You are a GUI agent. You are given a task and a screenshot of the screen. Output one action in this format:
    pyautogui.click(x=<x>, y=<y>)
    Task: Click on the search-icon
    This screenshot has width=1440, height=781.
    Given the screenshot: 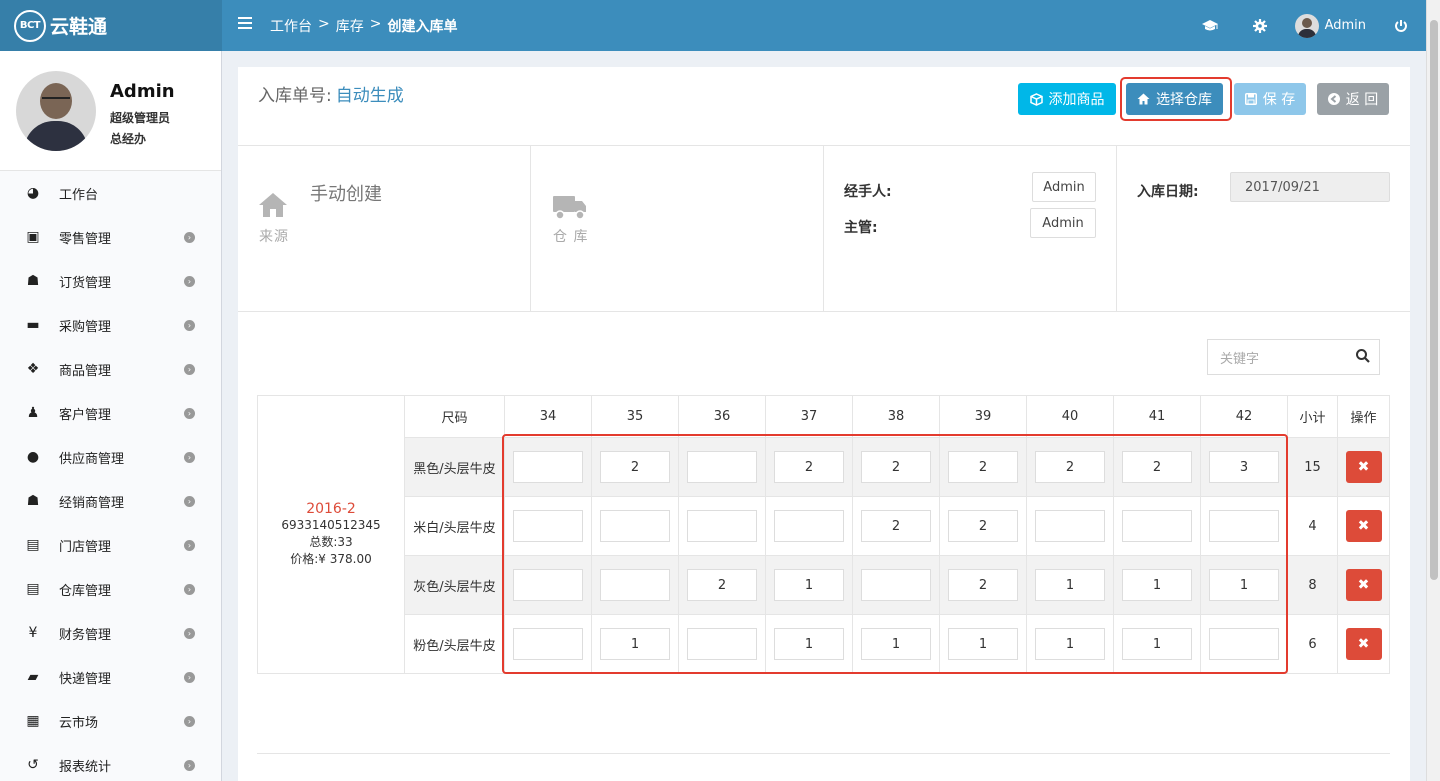 What is the action you would take?
    pyautogui.click(x=1363, y=356)
    